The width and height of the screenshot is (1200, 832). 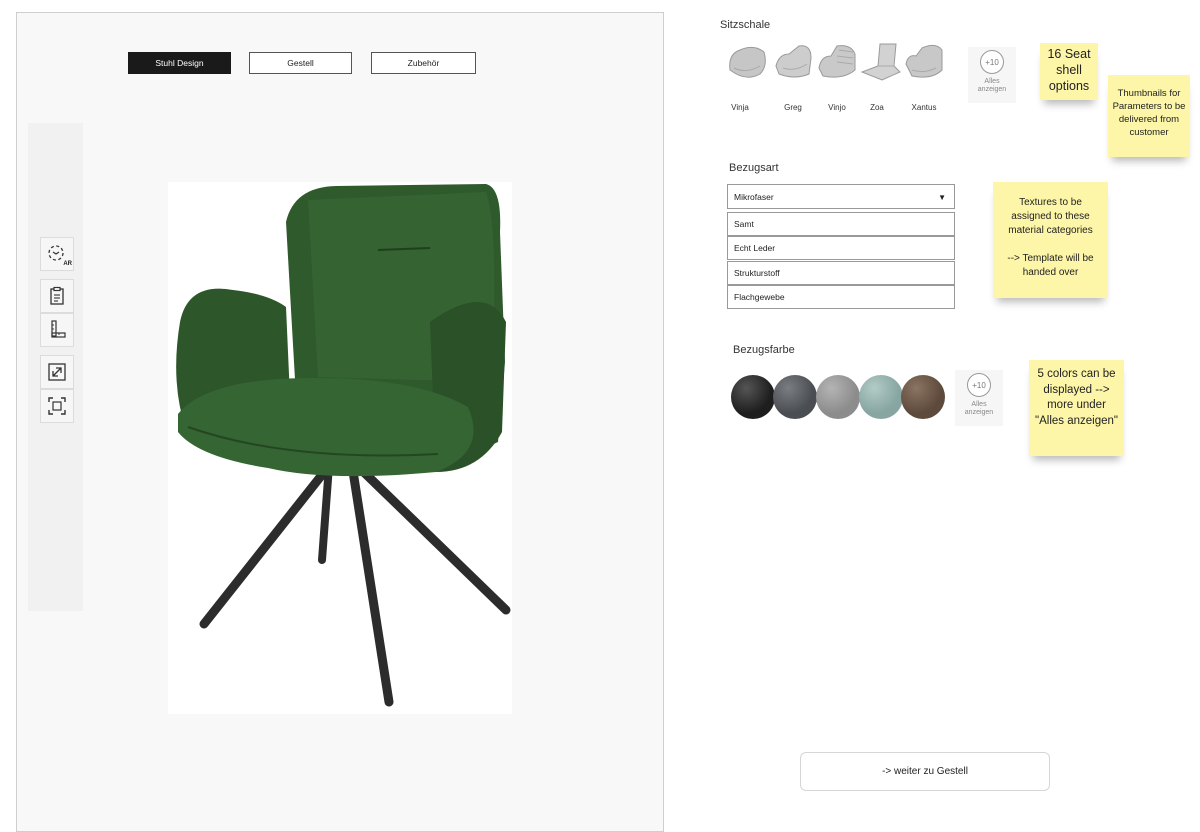 What do you see at coordinates (923, 397) in the screenshot?
I see `color-swatch-brown` at bounding box center [923, 397].